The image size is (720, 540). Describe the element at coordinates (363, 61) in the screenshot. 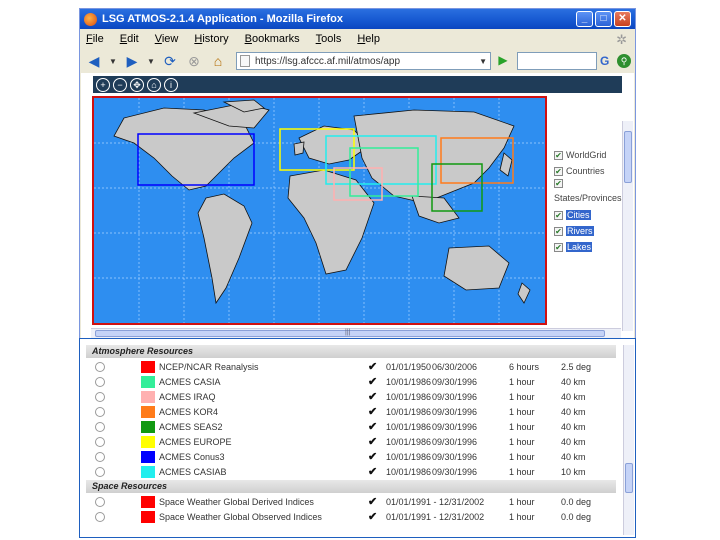

I see `url-bar: https://lsg.afccc.af.mil/atmos/app ▼` at that location.